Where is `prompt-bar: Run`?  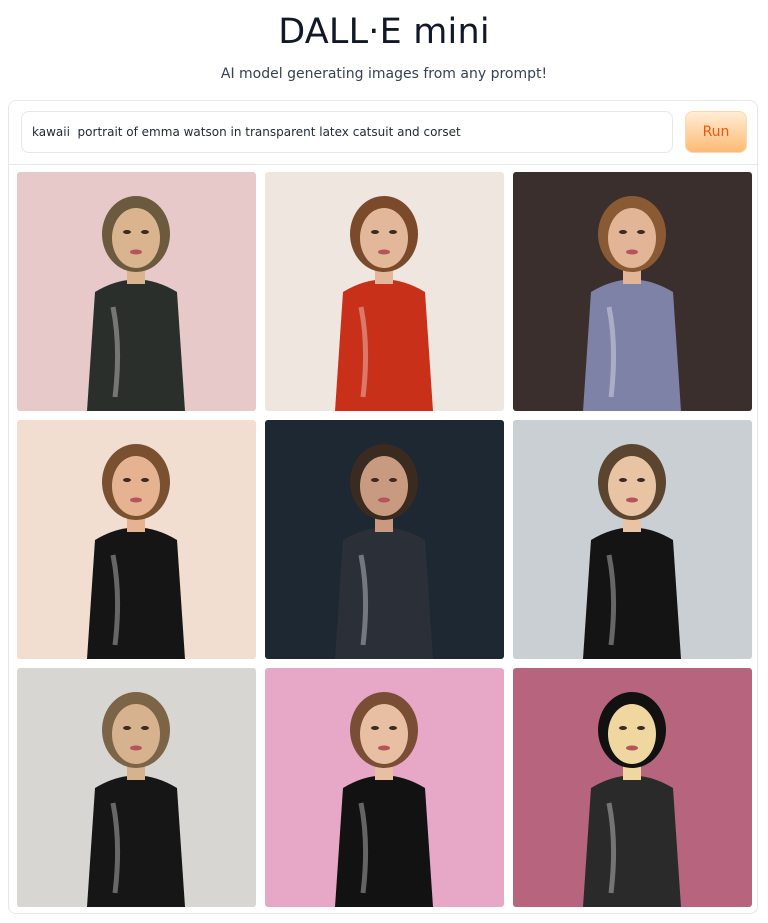 prompt-bar: Run is located at coordinates (383, 133).